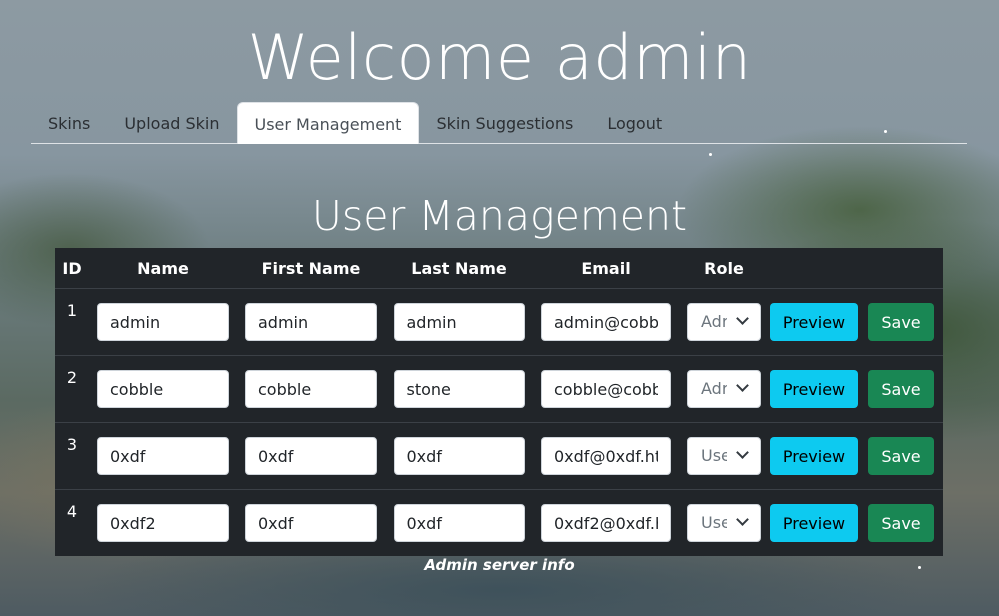  What do you see at coordinates (72, 511) in the screenshot?
I see `row-id: 4` at bounding box center [72, 511].